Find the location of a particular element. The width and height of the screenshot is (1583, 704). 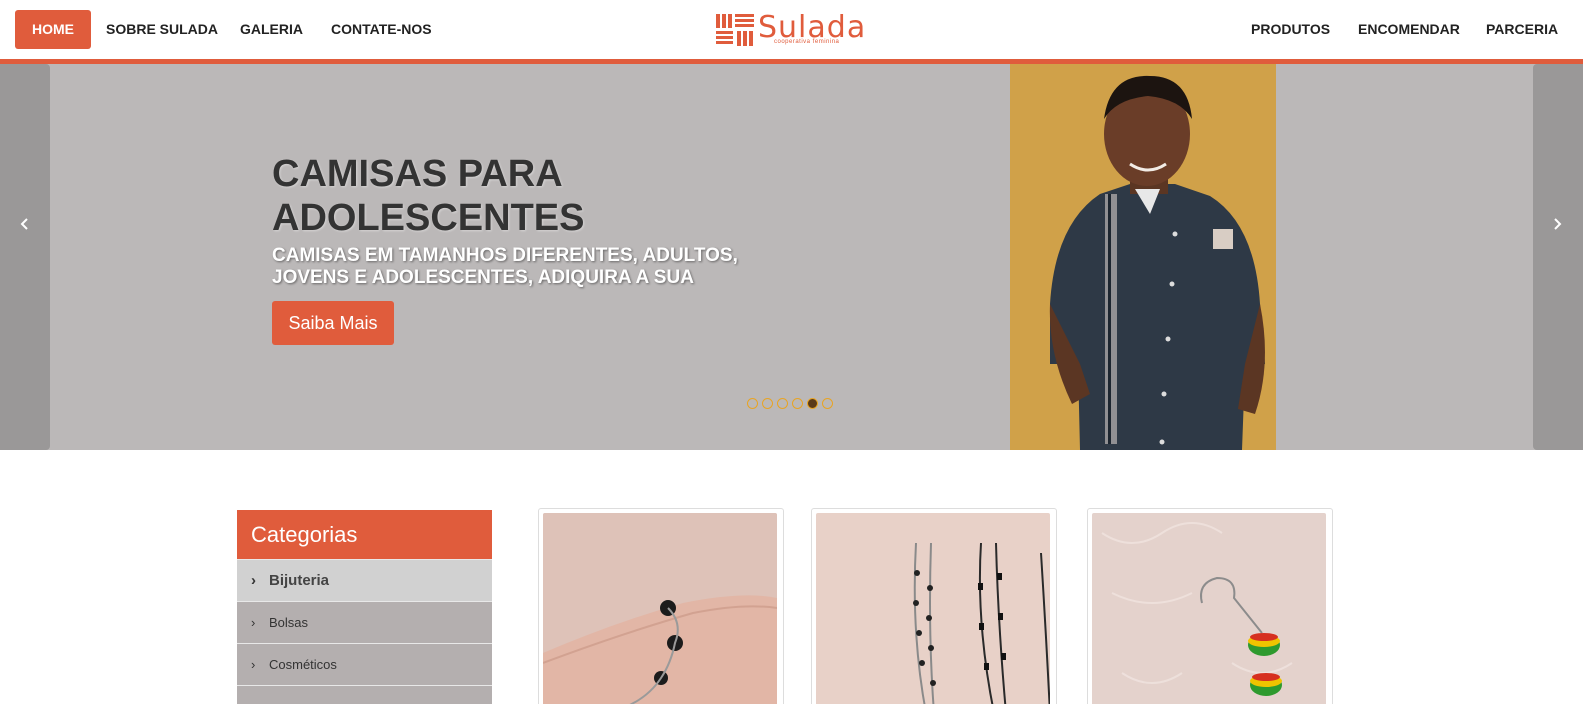

rasta-bead-earring-photo is located at coordinates (1209, 608).